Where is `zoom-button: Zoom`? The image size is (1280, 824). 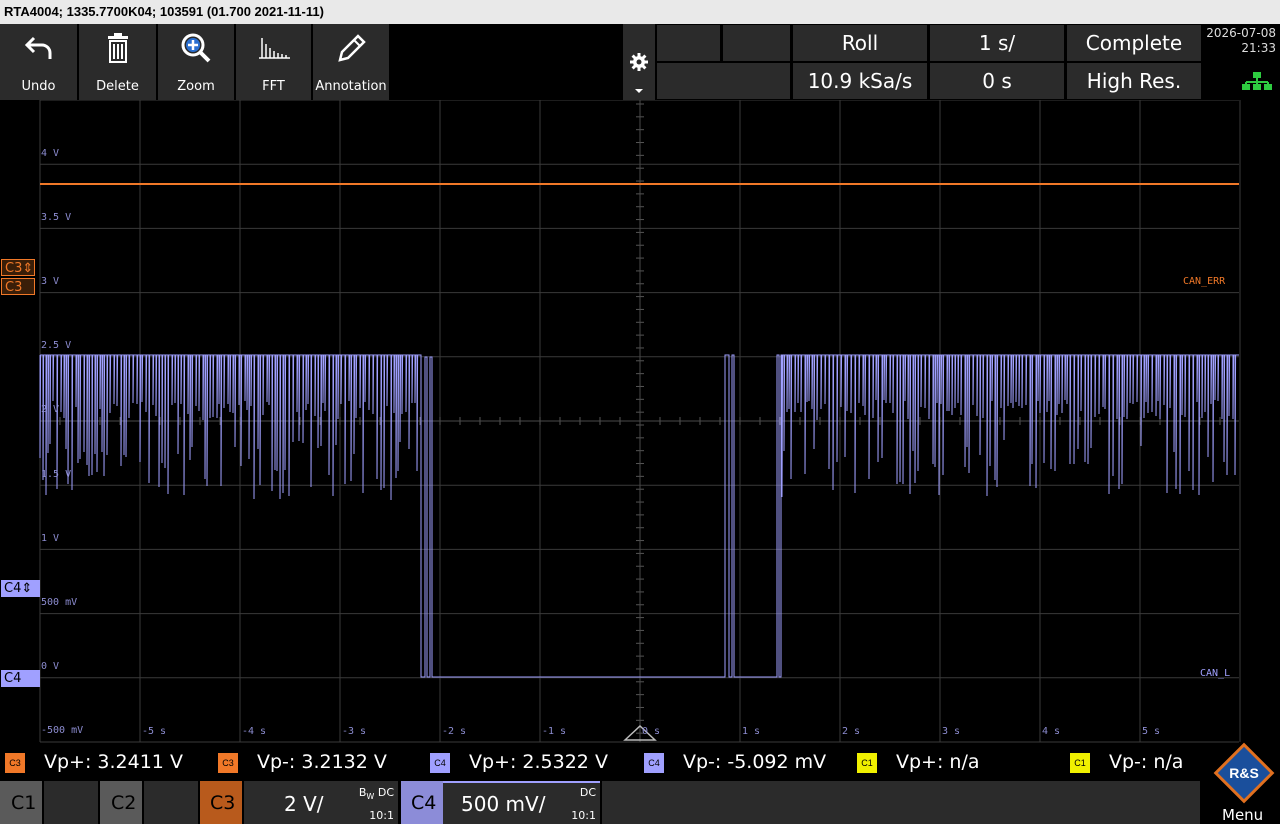 zoom-button: Zoom is located at coordinates (196, 62).